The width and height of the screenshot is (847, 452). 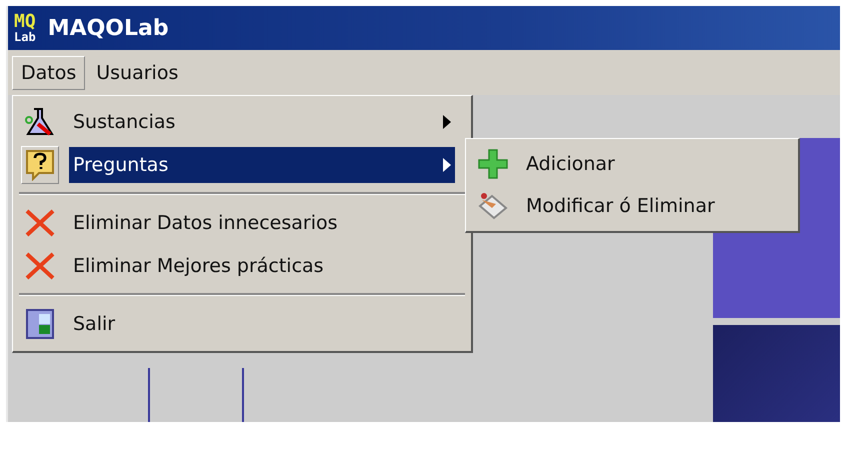 What do you see at coordinates (262, 122) in the screenshot?
I see `menu-item: Sustancias` at bounding box center [262, 122].